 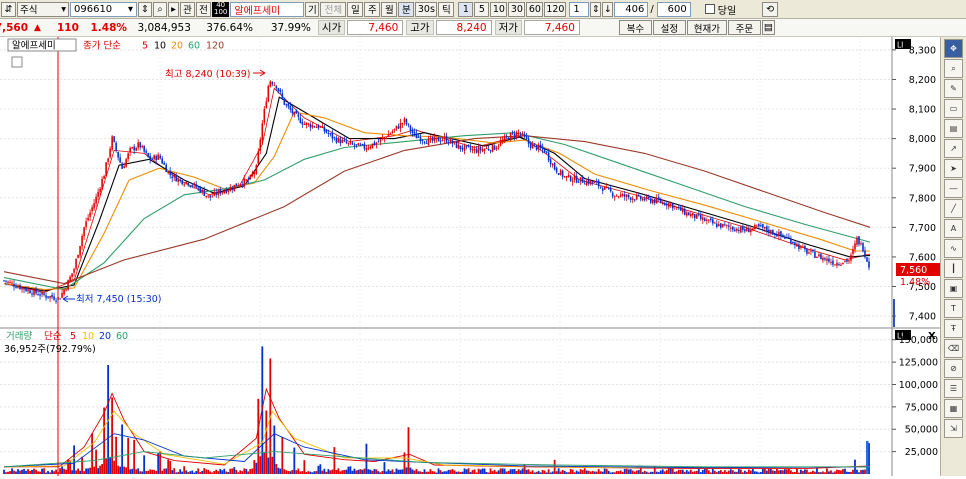 What do you see at coordinates (953, 368) in the screenshot?
I see `tool-erase-all-icon: ⊘` at bounding box center [953, 368].